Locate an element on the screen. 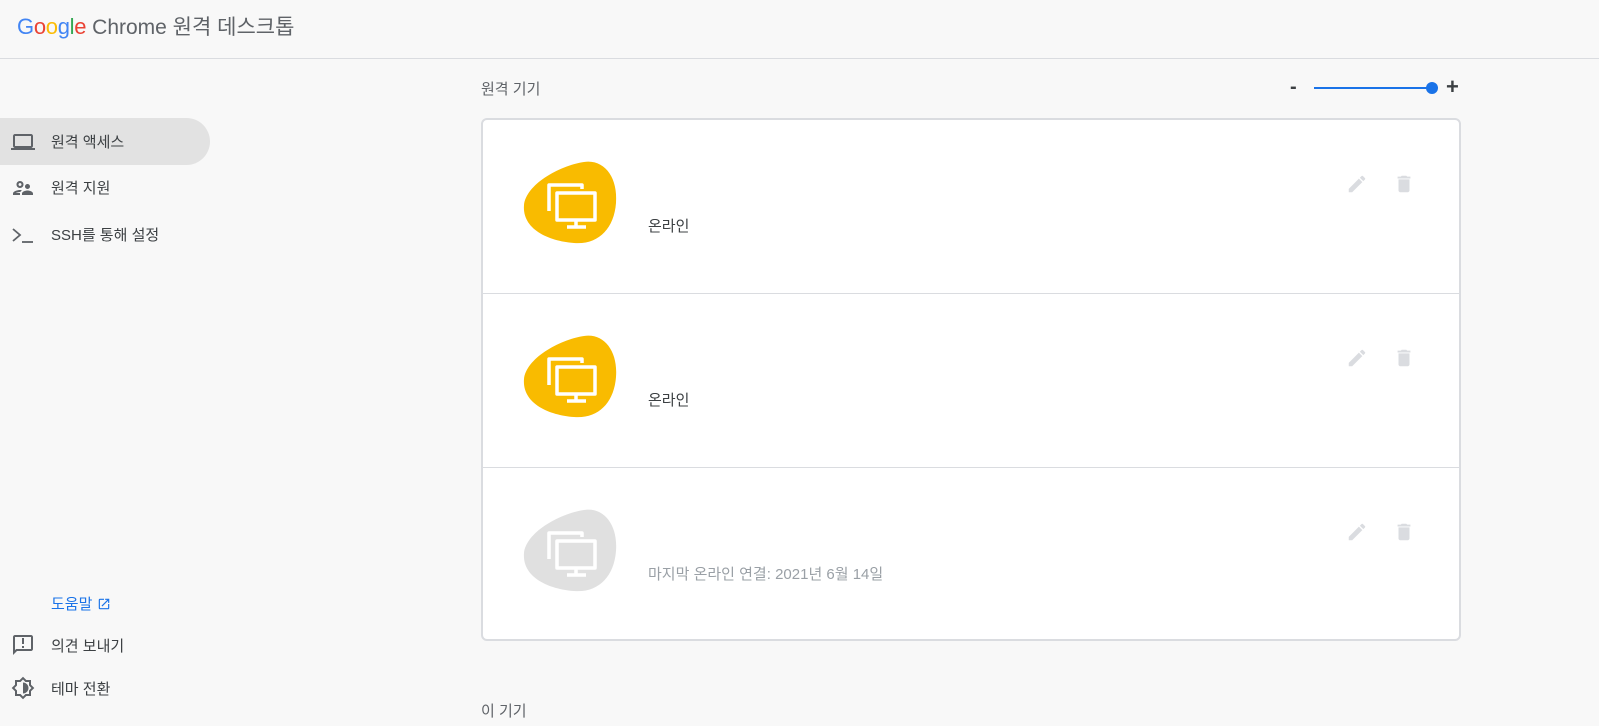 This screenshot has width=1599, height=726. device-status: 마지막 온라인 연결: 2021년 6월 14일 is located at coordinates (766, 574).